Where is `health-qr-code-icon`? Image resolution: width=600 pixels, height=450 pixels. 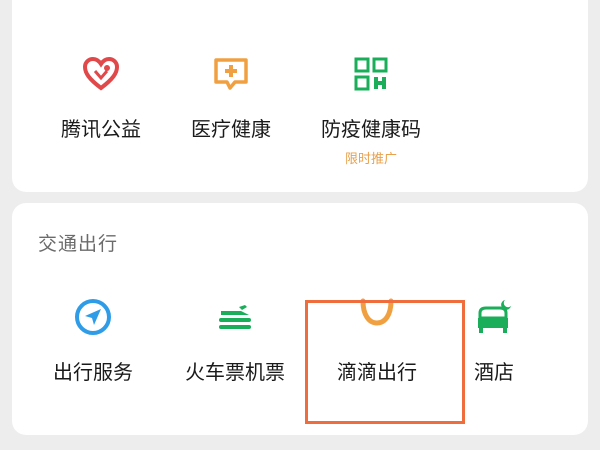 health-qr-code-icon is located at coordinates (371, 74).